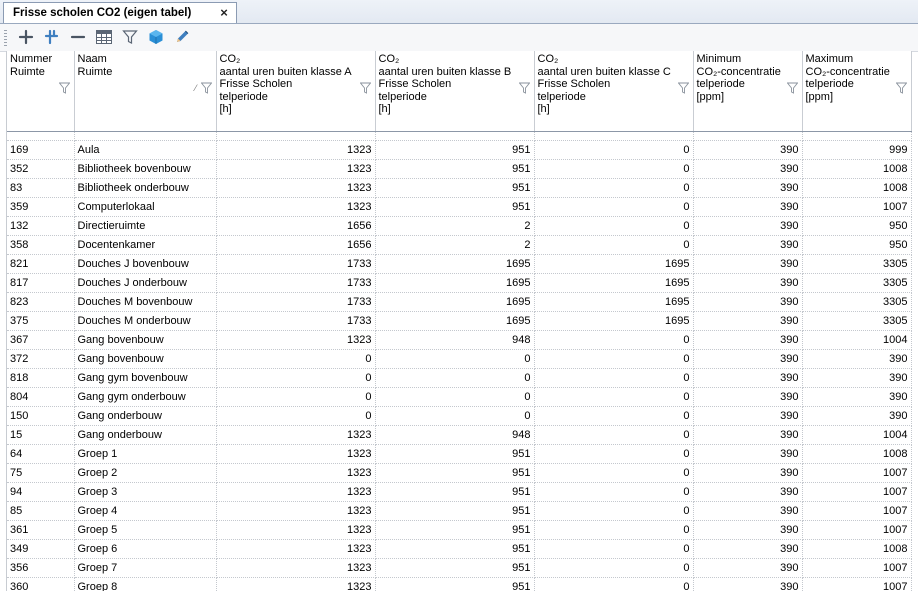 The width and height of the screenshot is (918, 591). What do you see at coordinates (459, 584) in the screenshot?
I see `table-row: 360 Groep 8 1323 951 0 390 1007` at bounding box center [459, 584].